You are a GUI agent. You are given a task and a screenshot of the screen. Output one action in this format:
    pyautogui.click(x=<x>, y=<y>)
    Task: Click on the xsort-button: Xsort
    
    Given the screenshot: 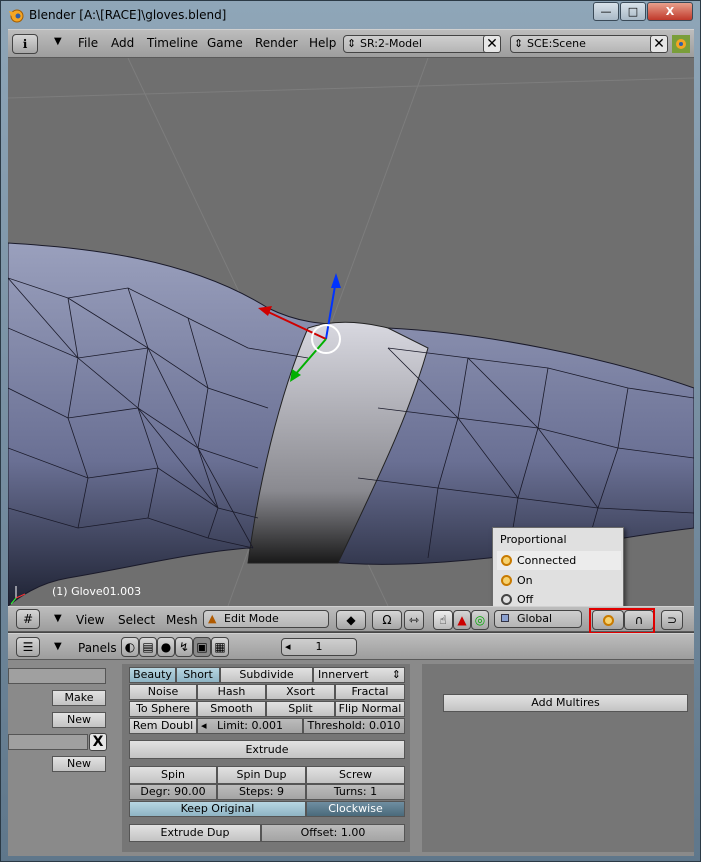 What is the action you would take?
    pyautogui.click(x=300, y=692)
    